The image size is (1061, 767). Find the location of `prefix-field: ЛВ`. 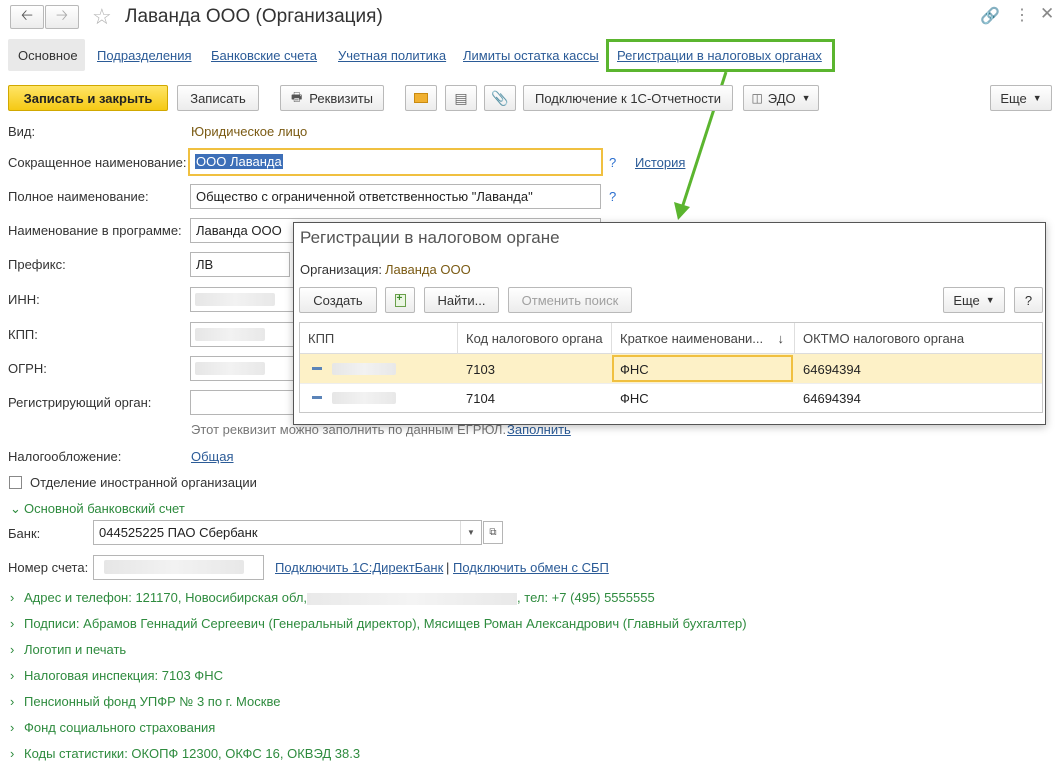

prefix-field: ЛВ is located at coordinates (240, 264).